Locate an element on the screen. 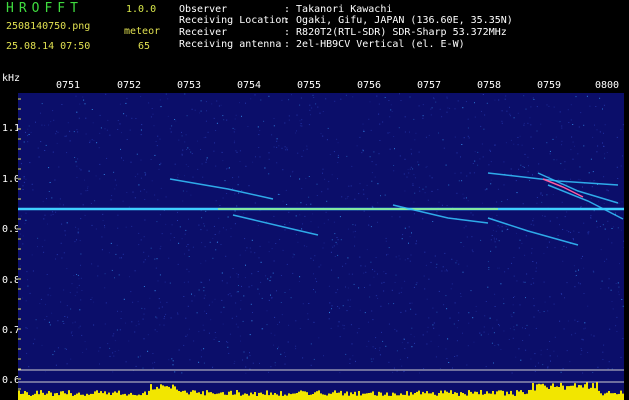  antenna-label: Receiving antenna is located at coordinates (230, 44).